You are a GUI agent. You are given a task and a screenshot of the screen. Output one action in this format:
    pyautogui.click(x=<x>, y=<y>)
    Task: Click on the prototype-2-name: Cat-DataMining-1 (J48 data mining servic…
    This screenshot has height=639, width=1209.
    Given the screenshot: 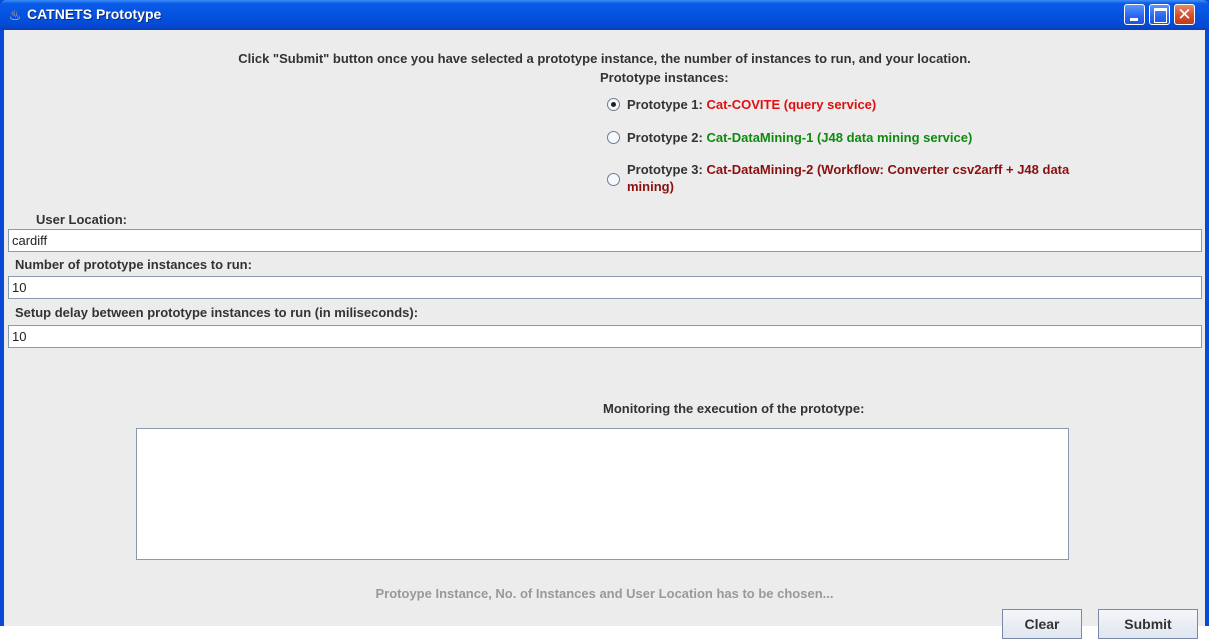 What is the action you would take?
    pyautogui.click(x=839, y=137)
    